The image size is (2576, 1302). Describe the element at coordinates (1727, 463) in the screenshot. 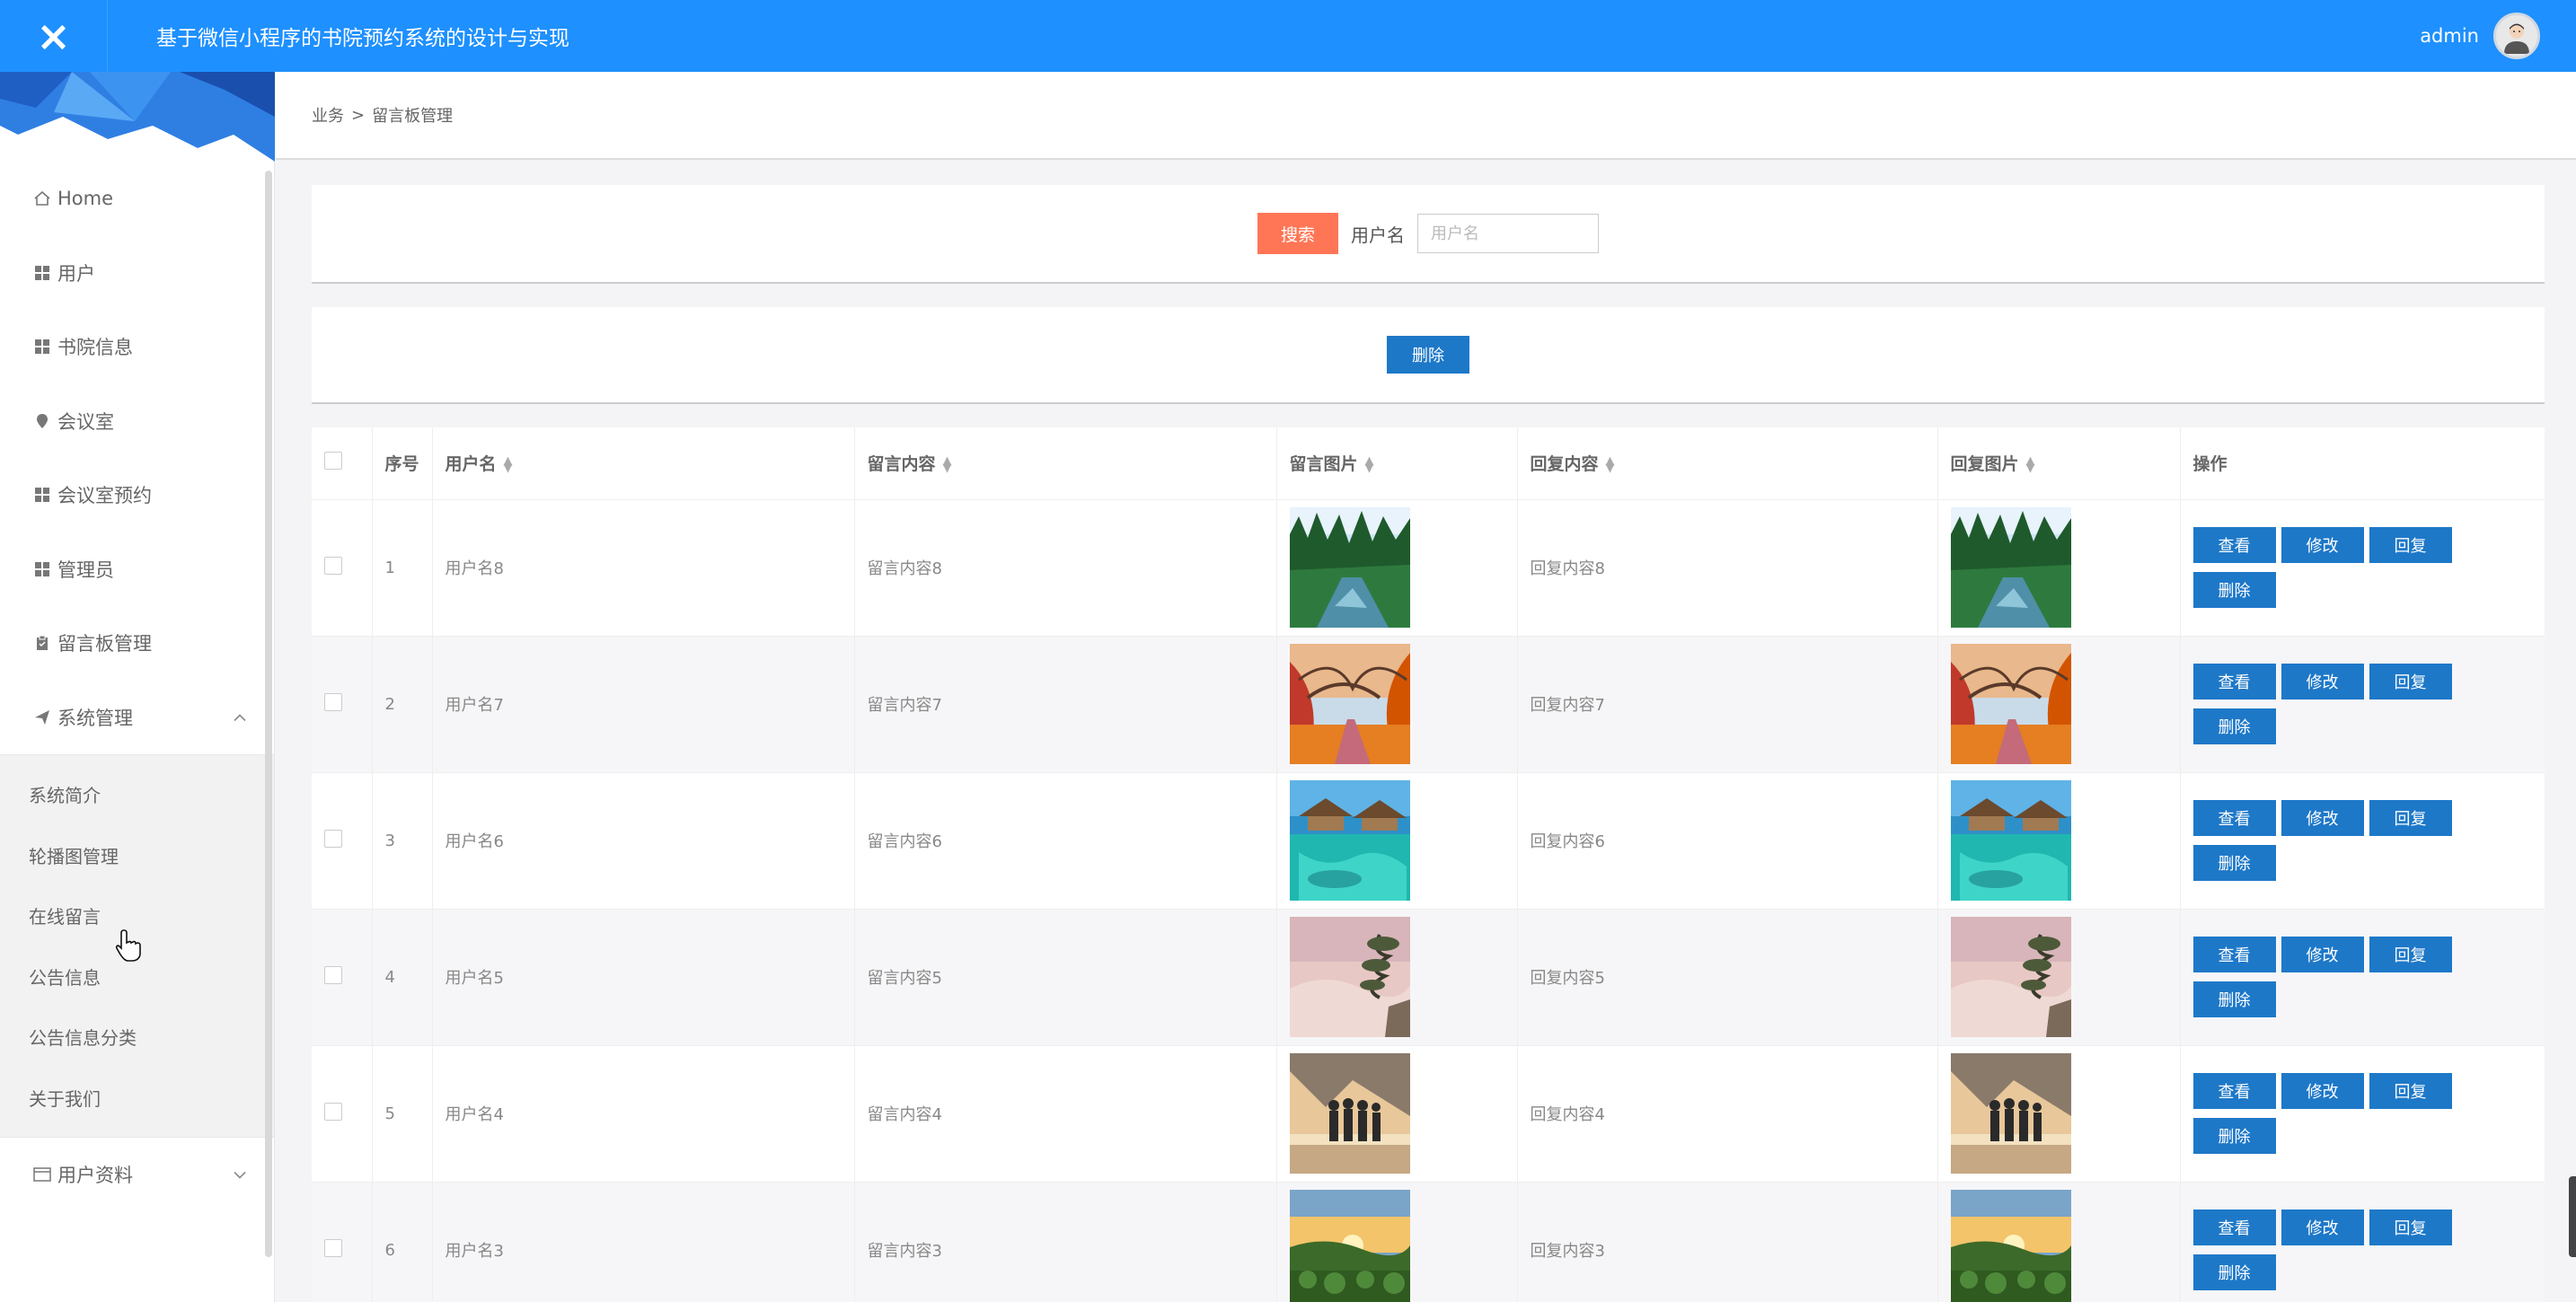

I see `column-header-reply: 回复内容 ▲ ▼` at that location.